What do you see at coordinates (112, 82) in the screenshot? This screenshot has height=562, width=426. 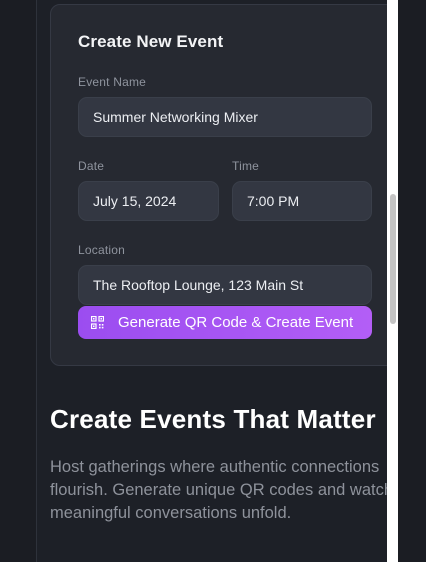 I see `event-name-label: Event Name` at bounding box center [112, 82].